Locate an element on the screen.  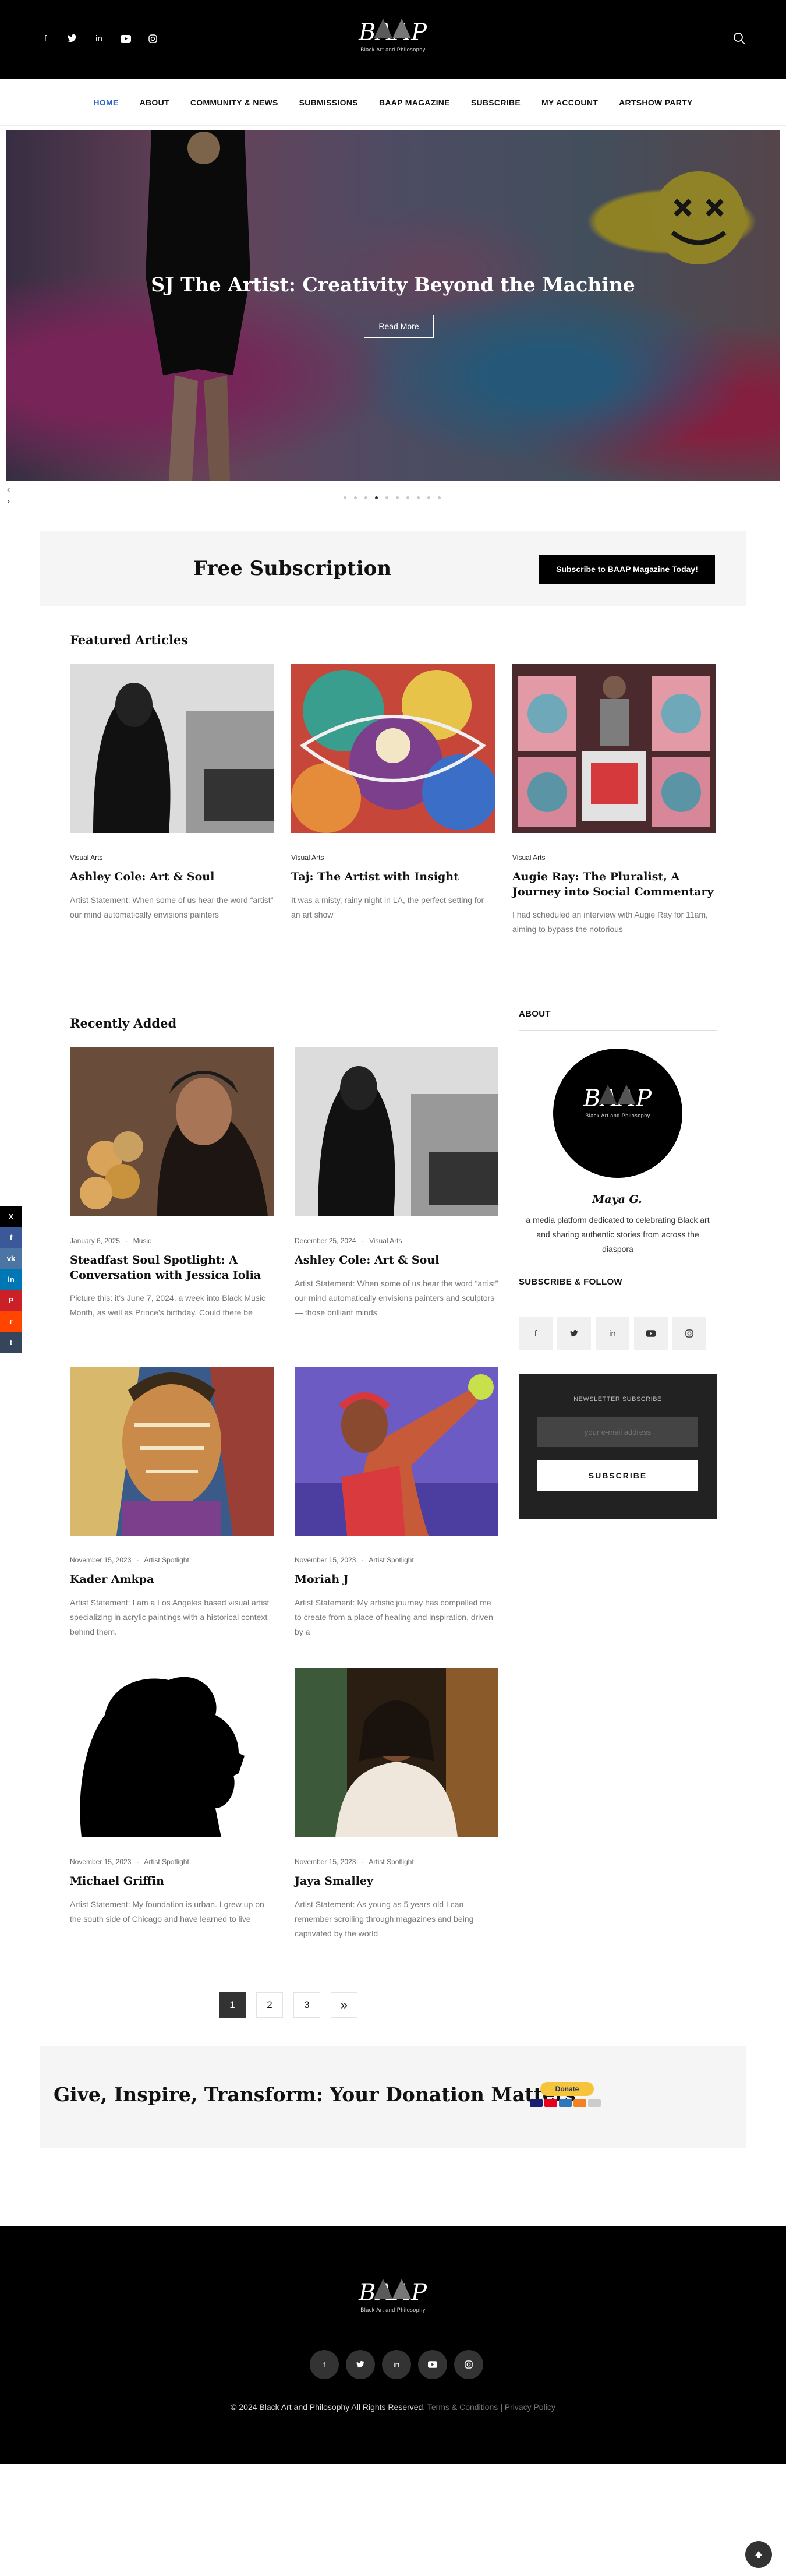
nav-item-about: ABOUT is located at coordinates (155, 103).